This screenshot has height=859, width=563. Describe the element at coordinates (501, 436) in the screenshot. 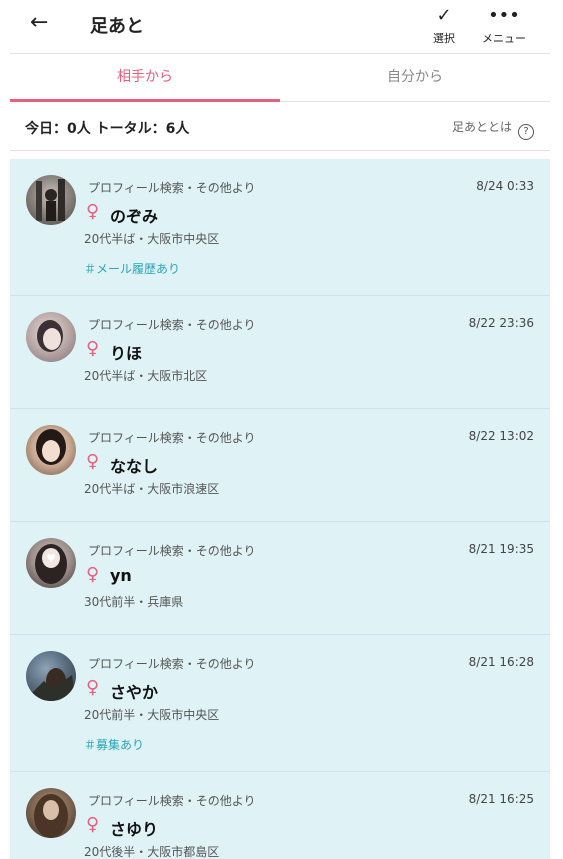

I see `footprint-date: 8/22 13:02` at that location.